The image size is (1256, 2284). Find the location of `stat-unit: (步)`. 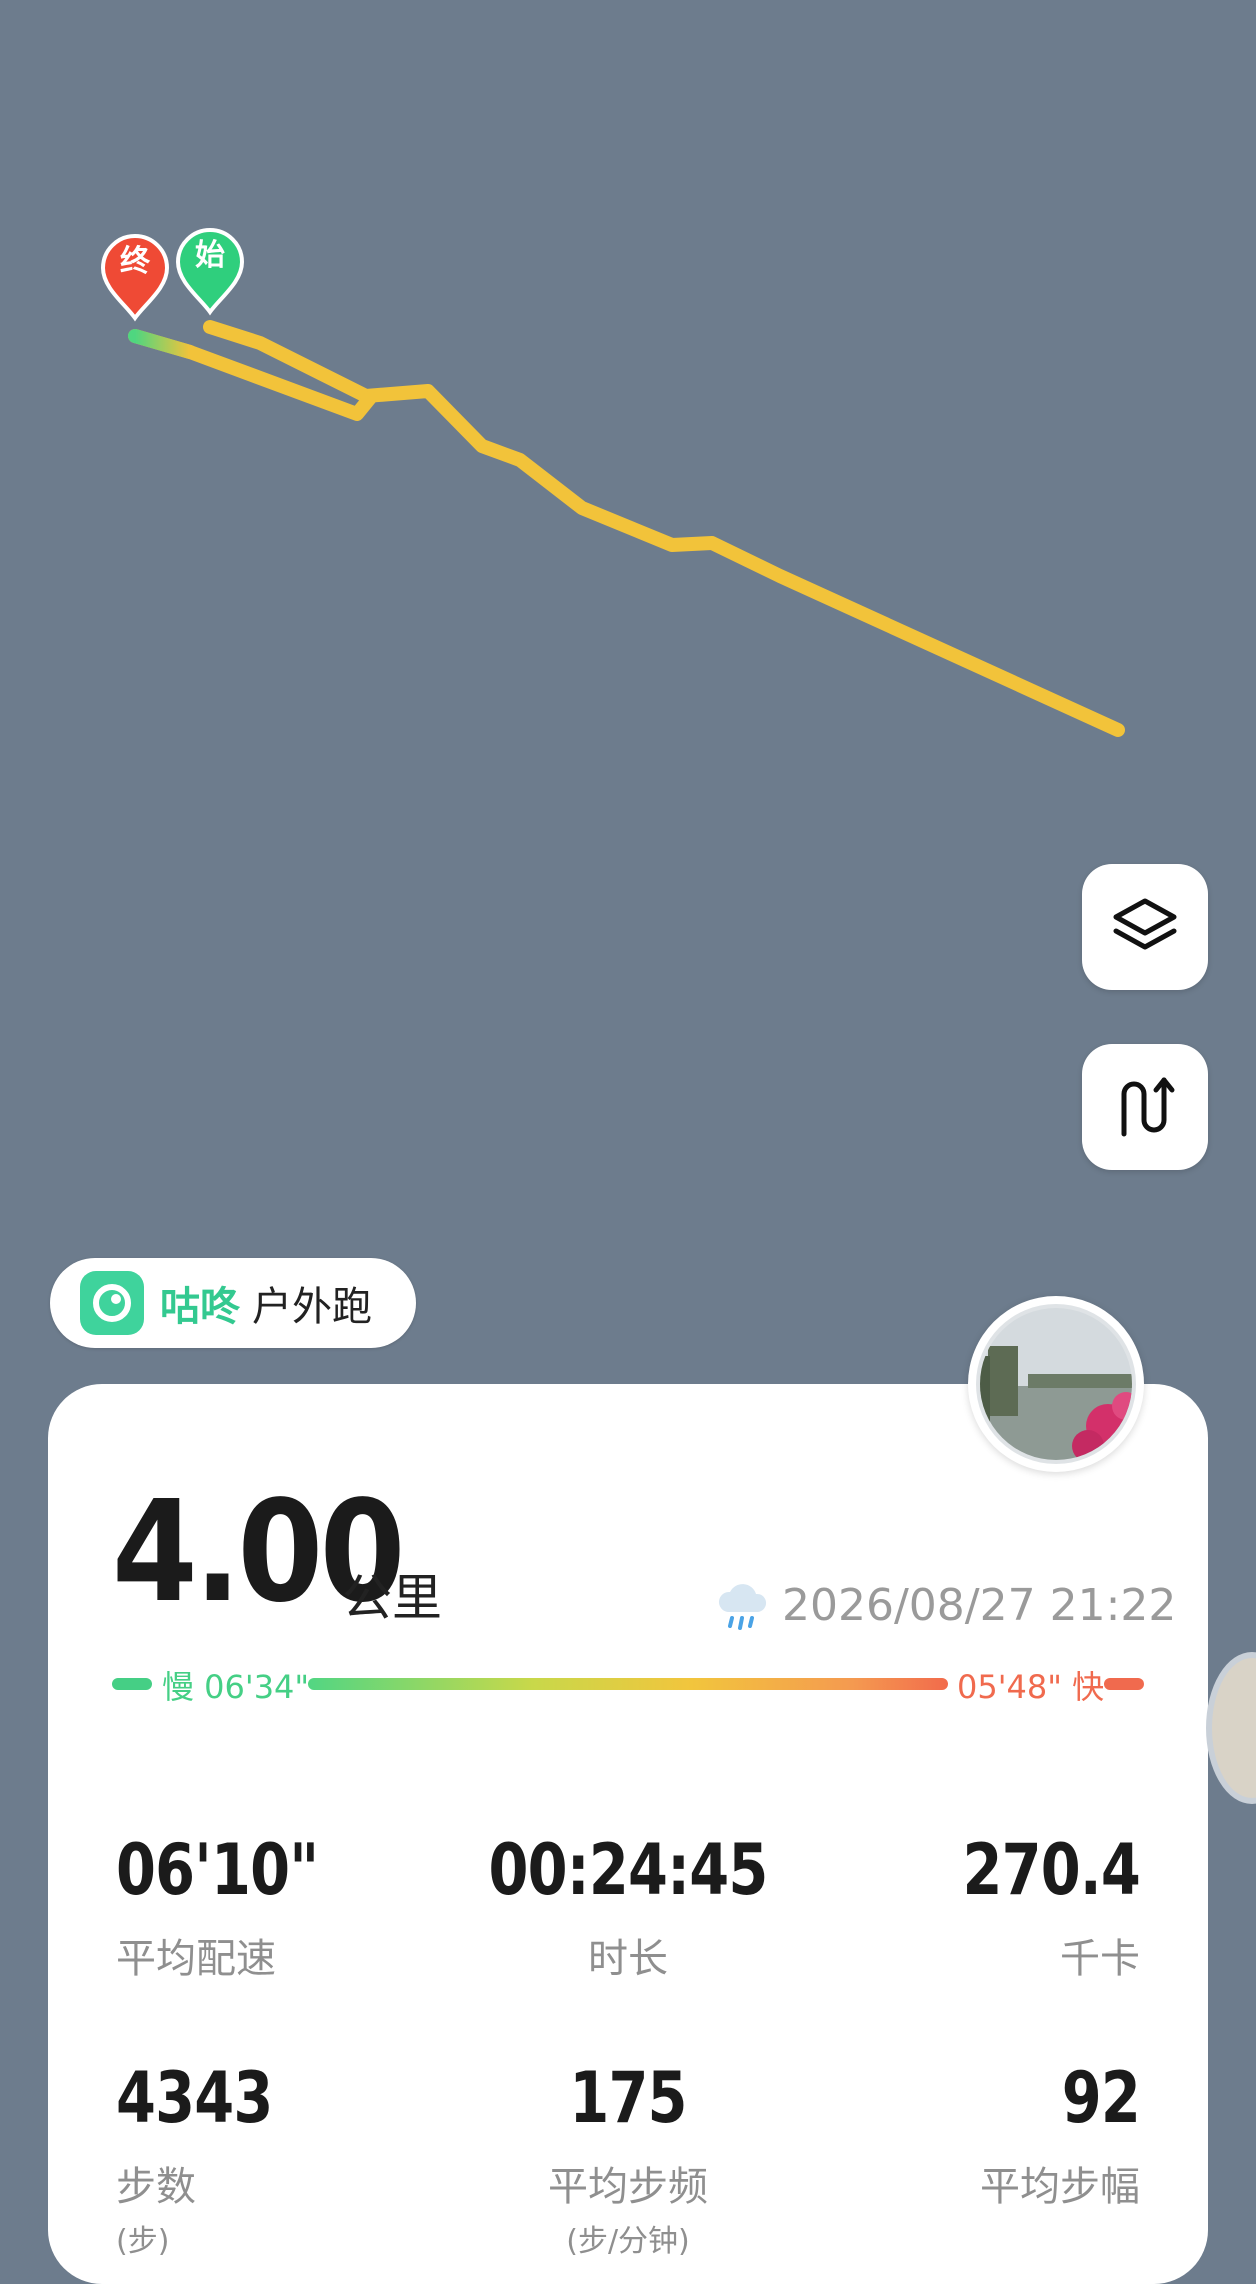

stat-unit: (步) is located at coordinates (143, 2241).